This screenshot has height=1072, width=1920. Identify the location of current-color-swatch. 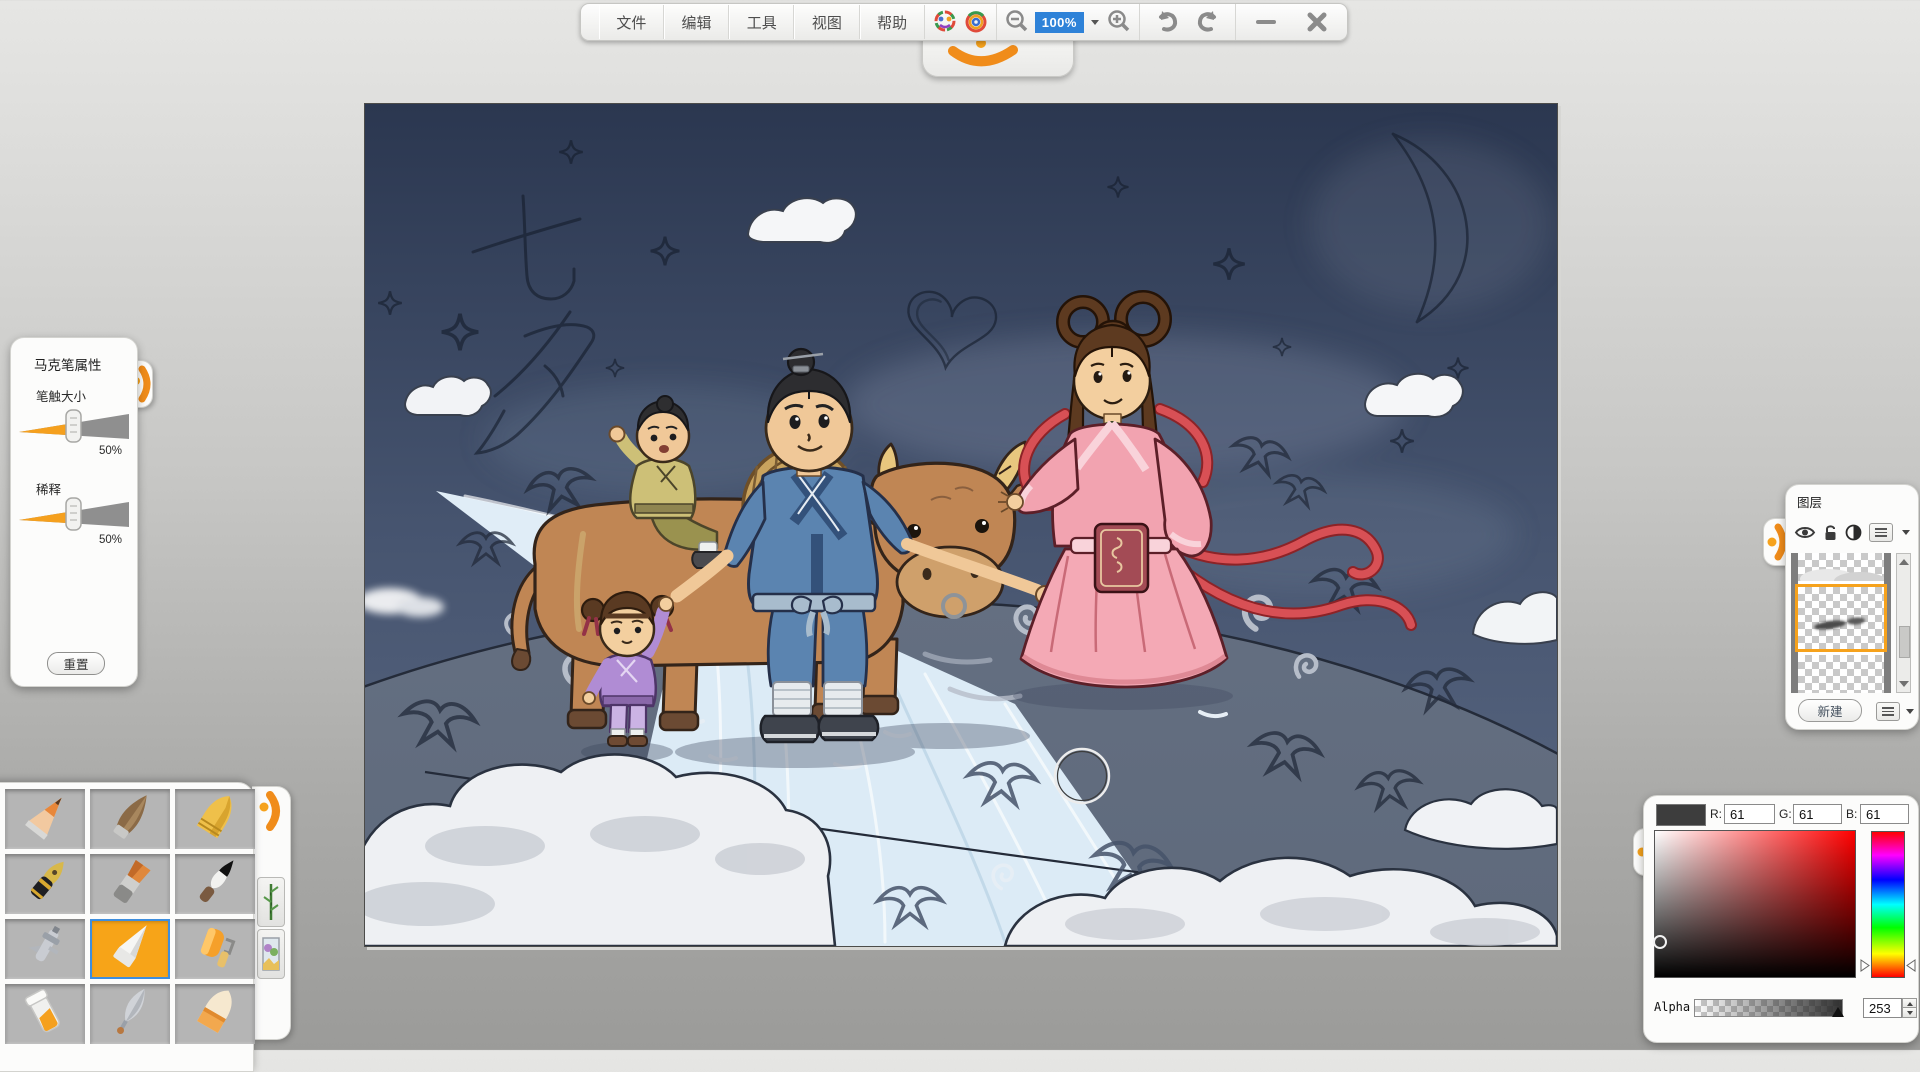
(1681, 815).